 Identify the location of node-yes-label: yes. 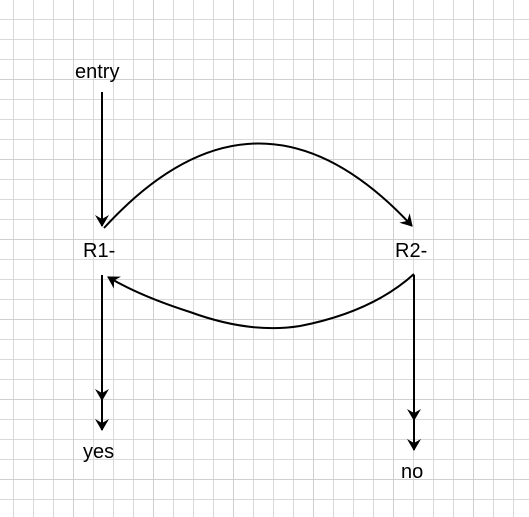
(99, 452).